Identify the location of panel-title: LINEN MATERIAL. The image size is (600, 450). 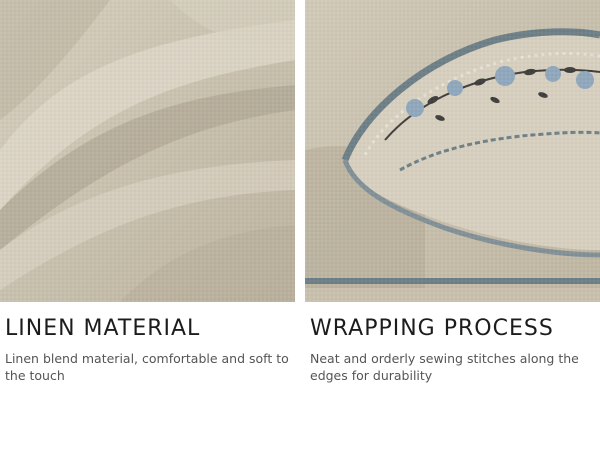
(103, 328).